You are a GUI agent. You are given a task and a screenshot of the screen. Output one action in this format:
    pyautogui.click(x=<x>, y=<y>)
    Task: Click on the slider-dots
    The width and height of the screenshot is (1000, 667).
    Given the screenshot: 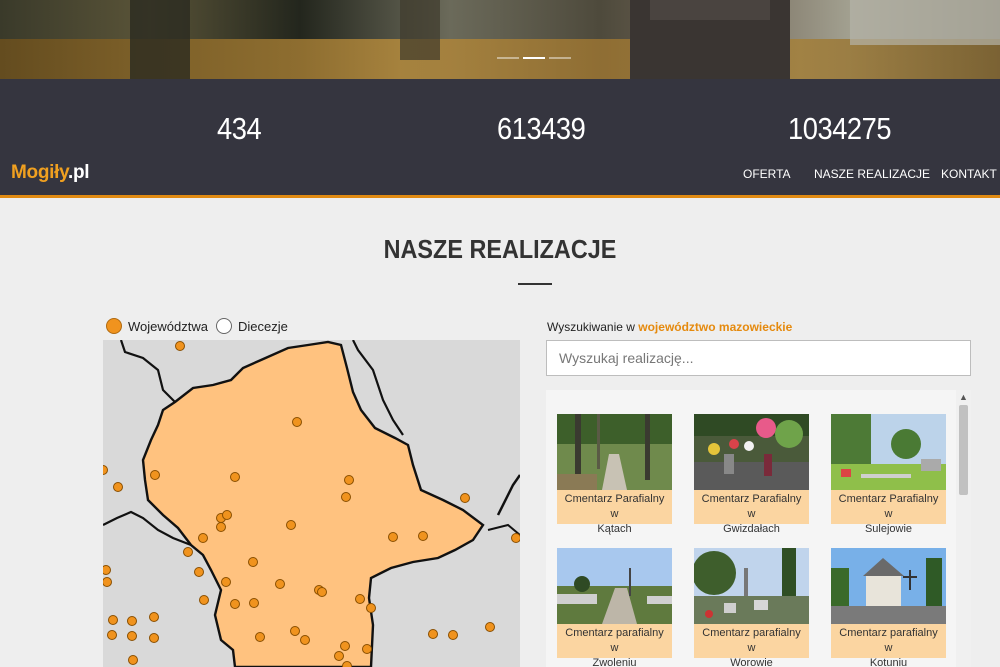 What is the action you would take?
    pyautogui.click(x=534, y=58)
    